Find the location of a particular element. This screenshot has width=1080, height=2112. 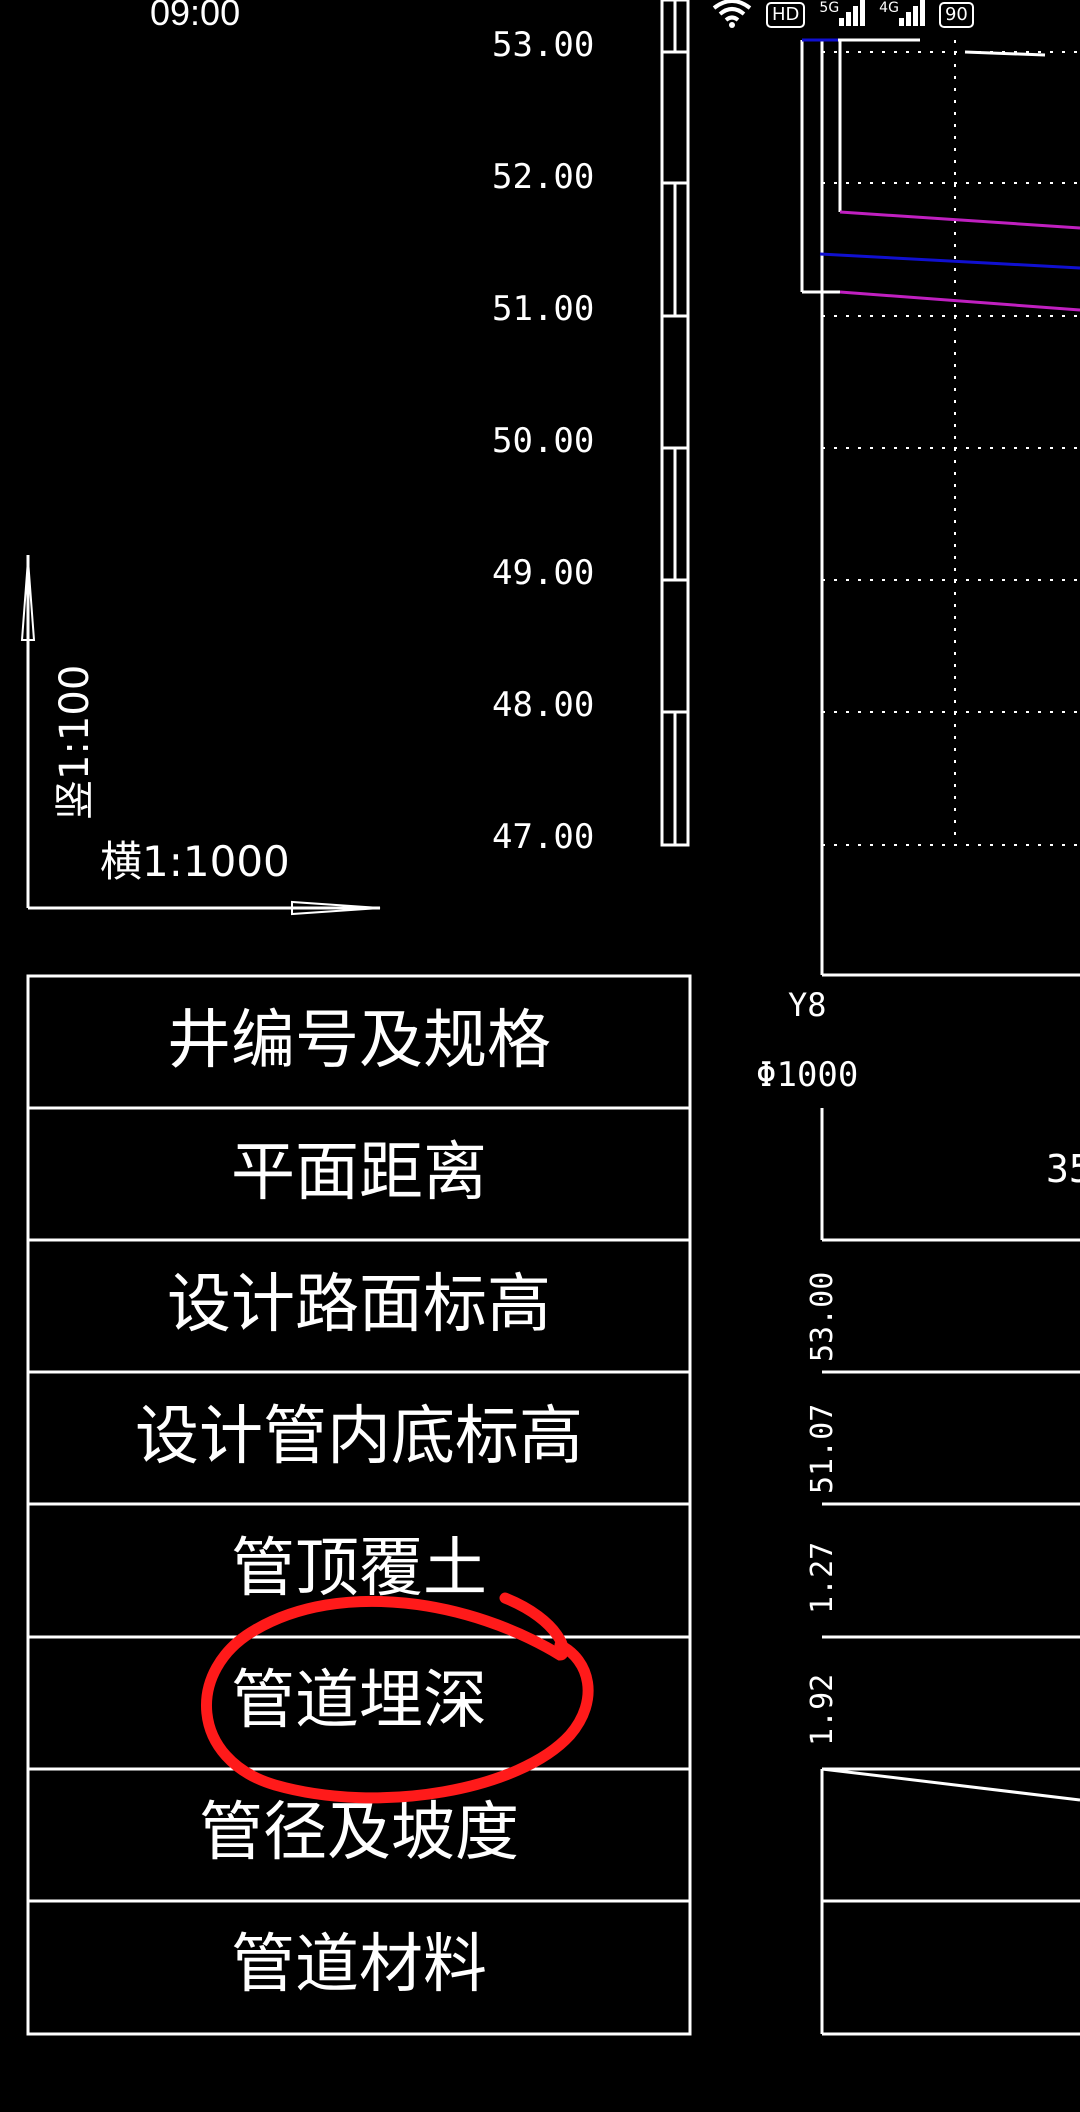

scale-legend: 竖1:100 横1:1000 is located at coordinates (200, 735).